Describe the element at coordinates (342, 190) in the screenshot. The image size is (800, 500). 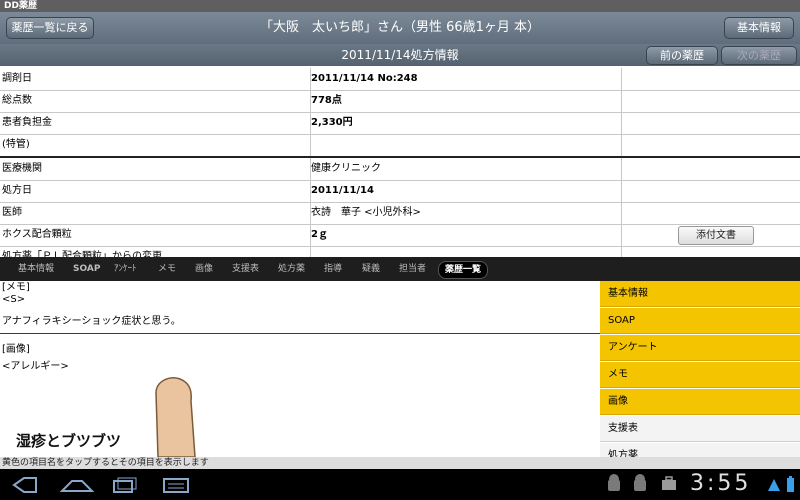
I see `row-value: 2011/11/14` at that location.